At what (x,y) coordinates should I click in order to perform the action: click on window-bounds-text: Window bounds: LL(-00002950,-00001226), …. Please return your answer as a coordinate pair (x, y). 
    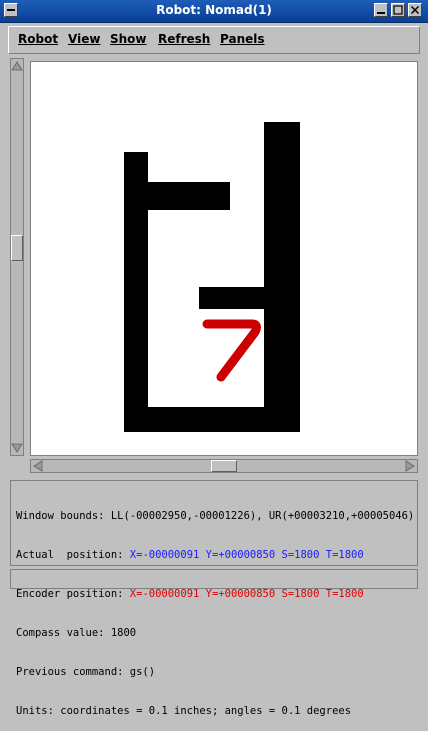
    Looking at the image, I should click on (215, 516).